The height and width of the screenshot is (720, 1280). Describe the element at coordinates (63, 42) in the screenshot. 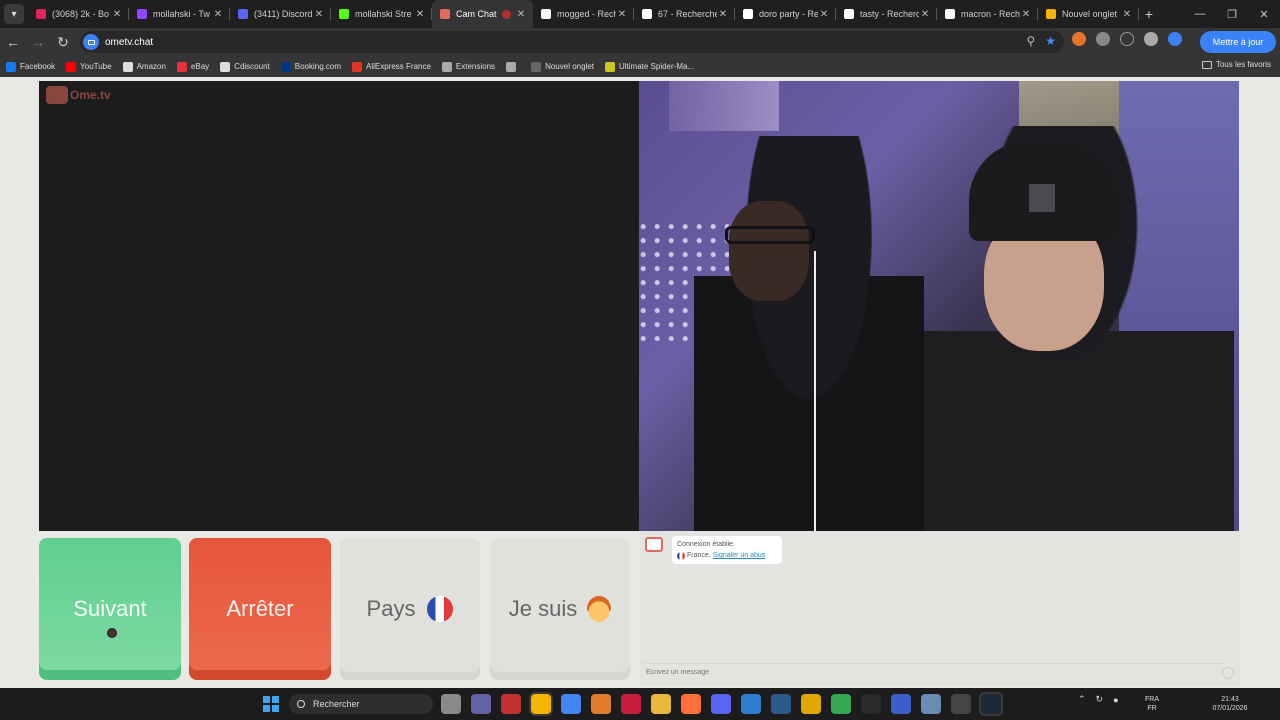

I see `reload-icon: ↻` at that location.